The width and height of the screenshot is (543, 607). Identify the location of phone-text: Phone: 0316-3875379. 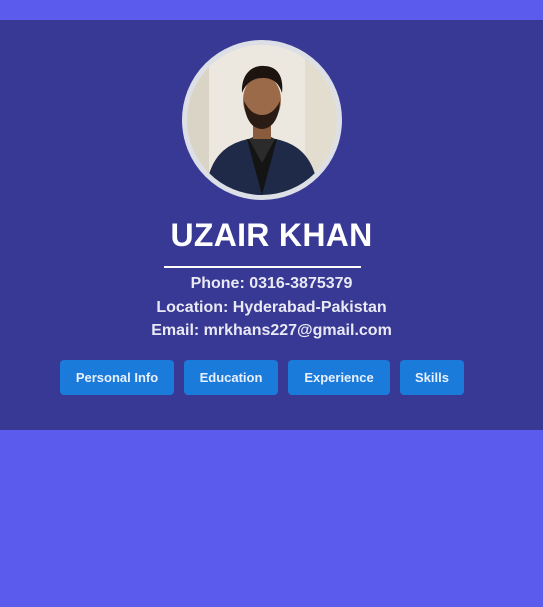
(271, 283).